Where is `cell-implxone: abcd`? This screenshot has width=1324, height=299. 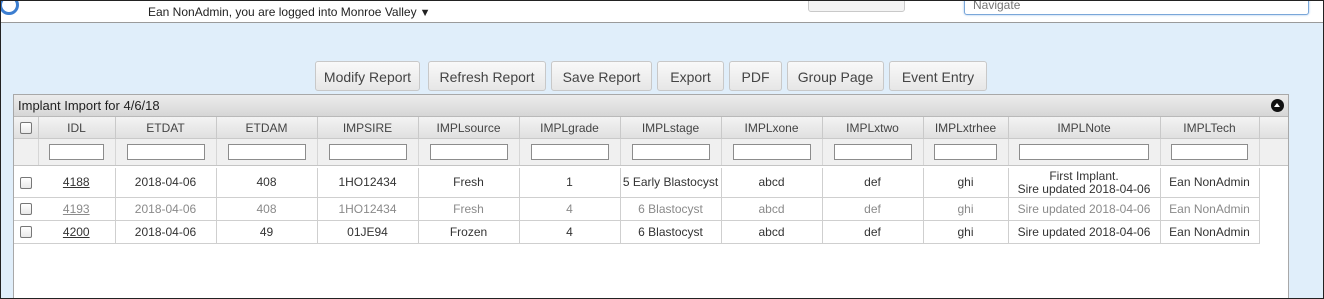
cell-implxone: abcd is located at coordinates (772, 232).